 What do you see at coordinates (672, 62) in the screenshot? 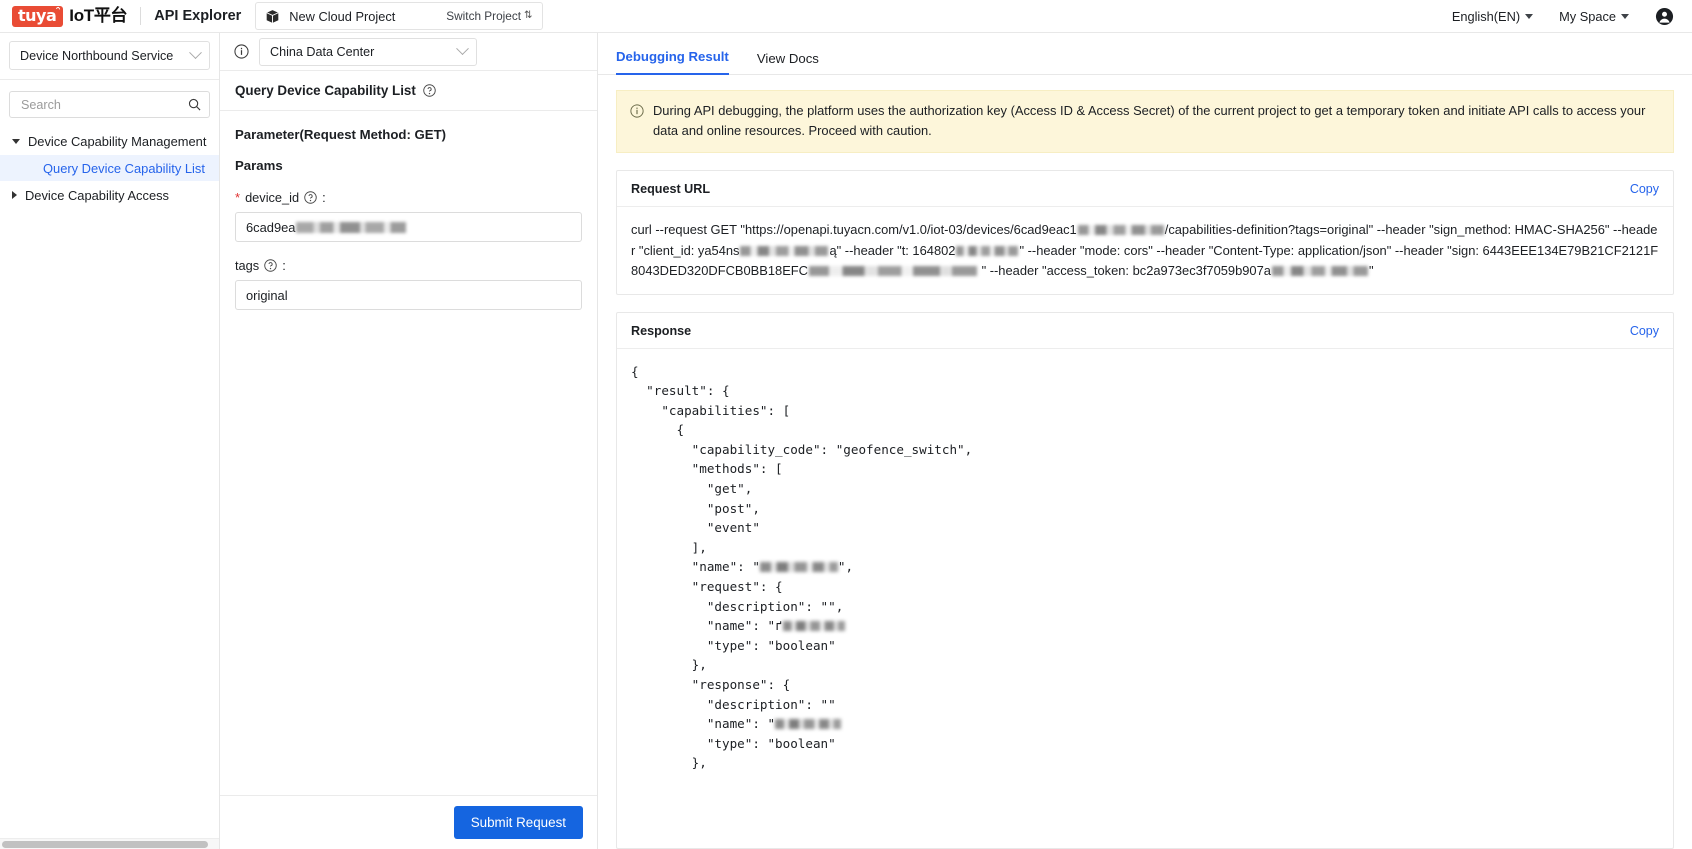
I see `tab-debugging-result: Debugging Result` at bounding box center [672, 62].